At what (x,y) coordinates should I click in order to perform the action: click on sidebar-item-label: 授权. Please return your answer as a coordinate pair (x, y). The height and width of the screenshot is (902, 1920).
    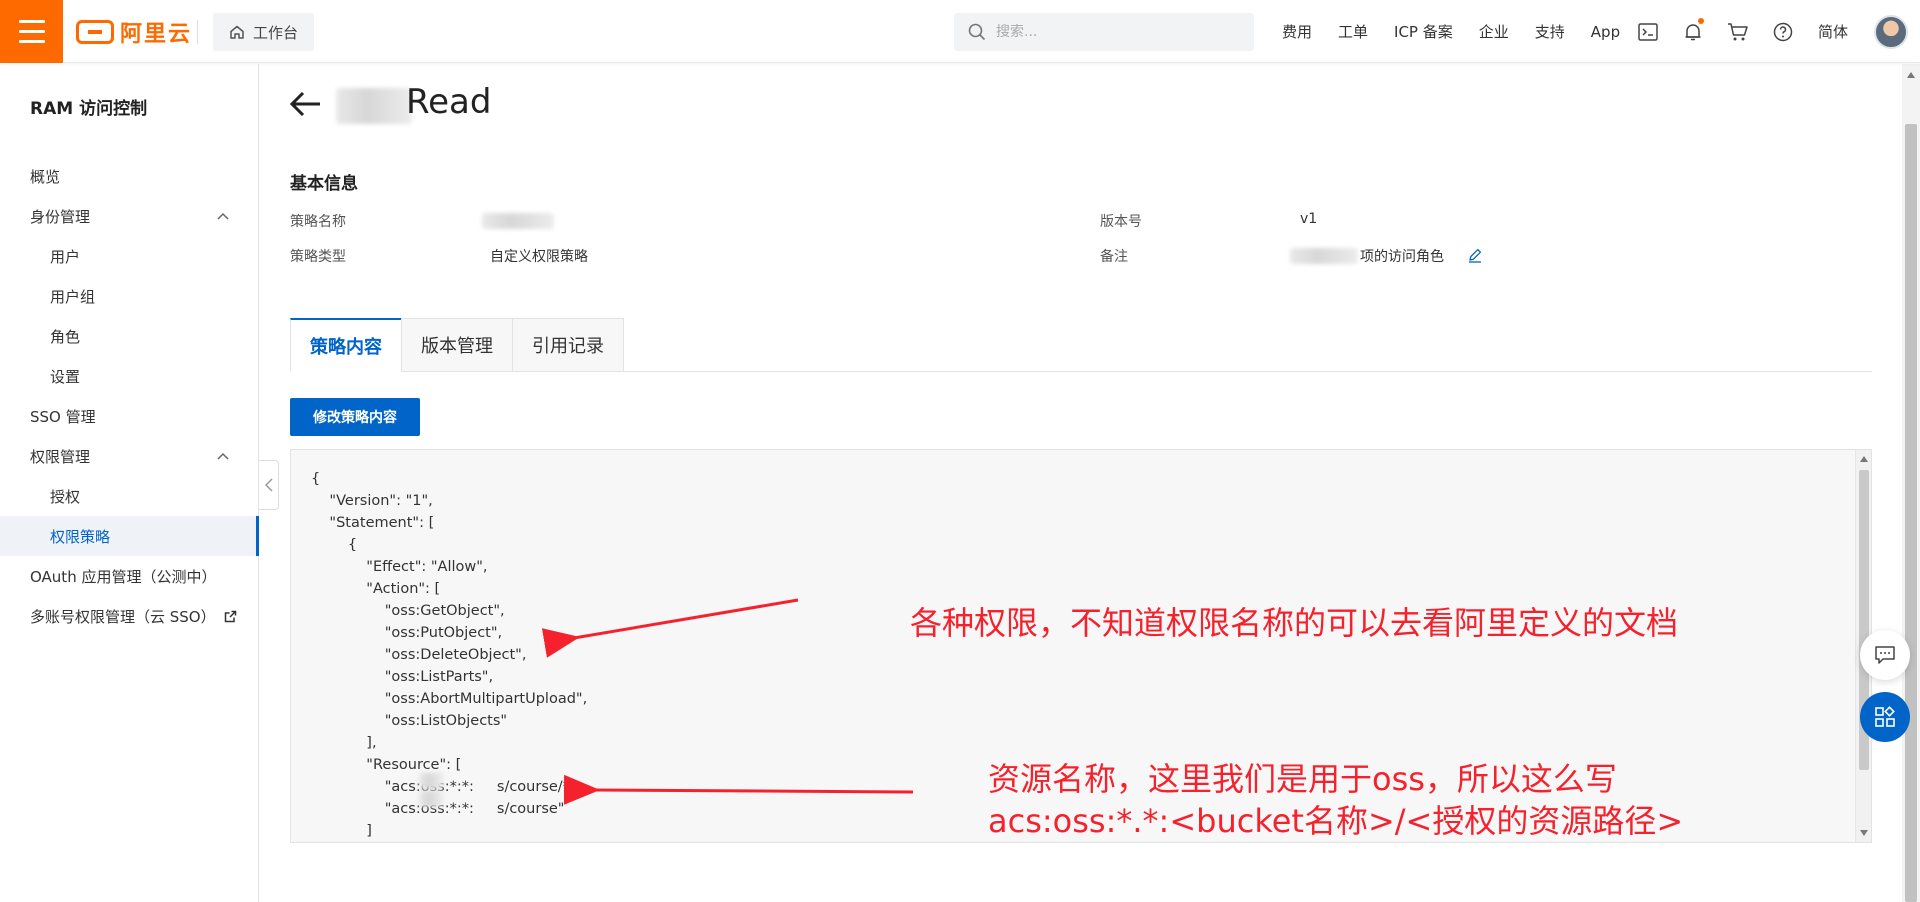
    Looking at the image, I should click on (65, 496).